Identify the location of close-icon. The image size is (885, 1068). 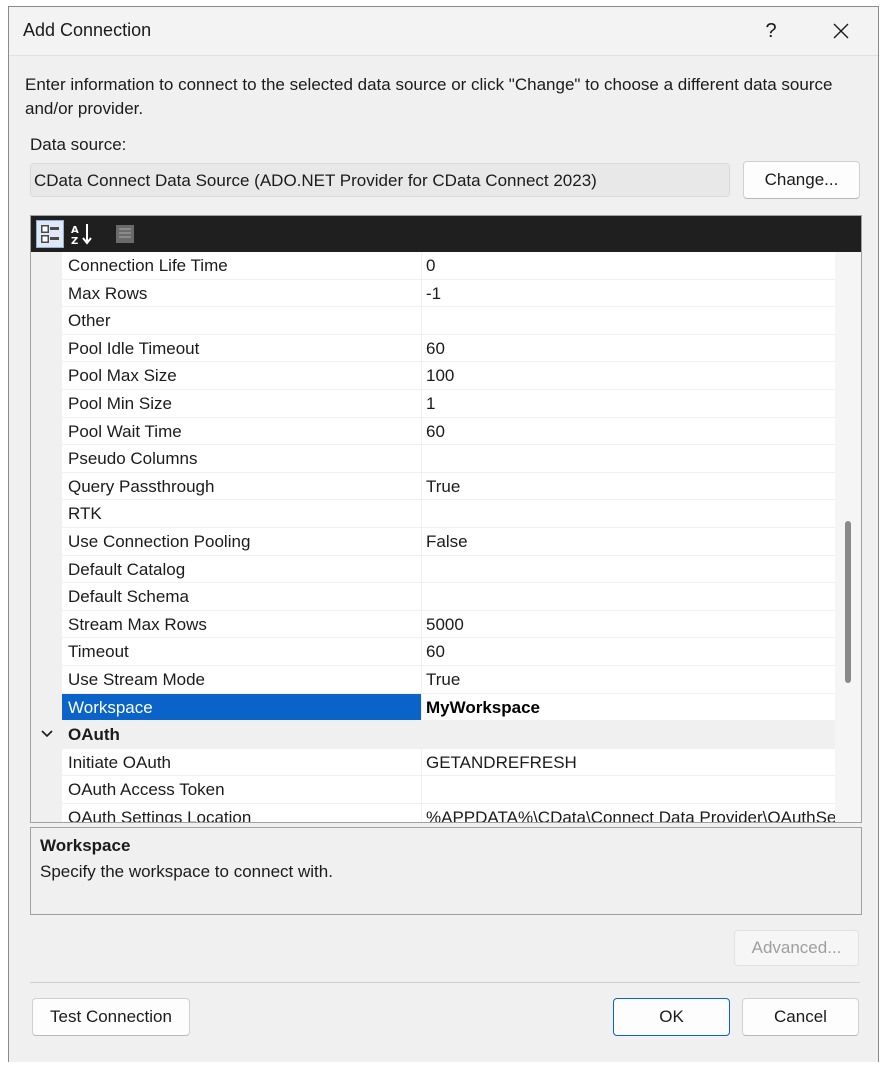
(841, 31).